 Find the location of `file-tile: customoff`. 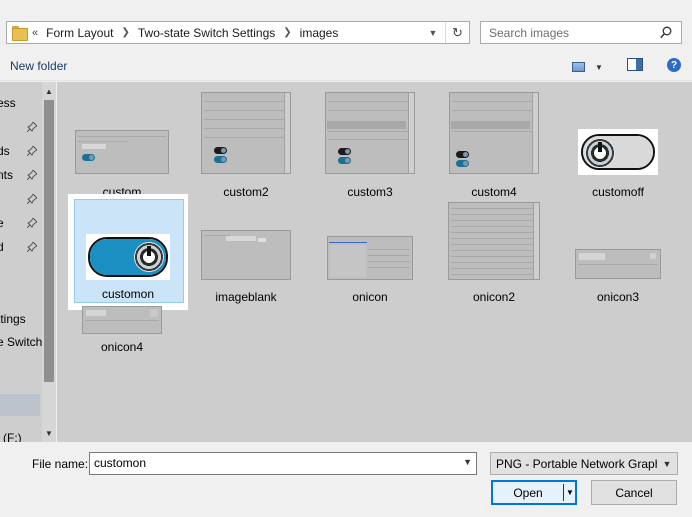

file-tile: customoff is located at coordinates (618, 145).